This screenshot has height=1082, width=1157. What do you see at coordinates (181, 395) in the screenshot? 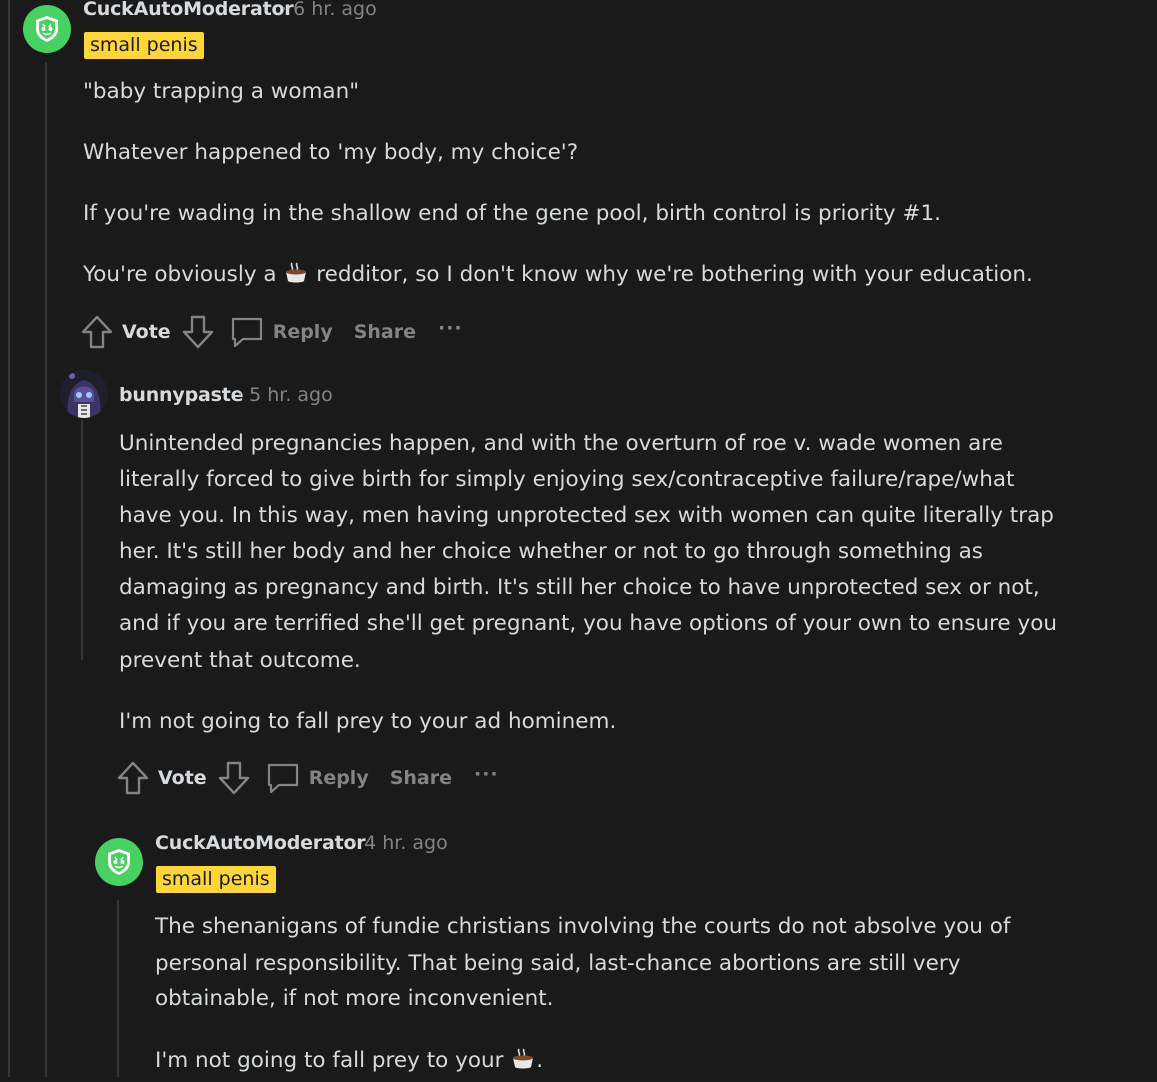
I see `comment-author: bunnypaste` at bounding box center [181, 395].